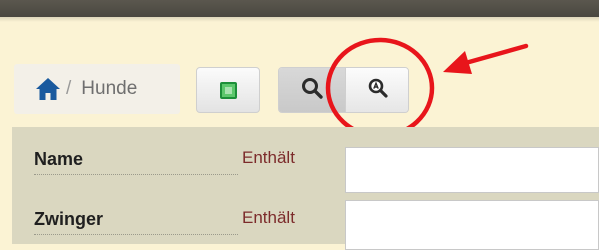  I want to click on zwinger-filter-input, so click(472, 225).